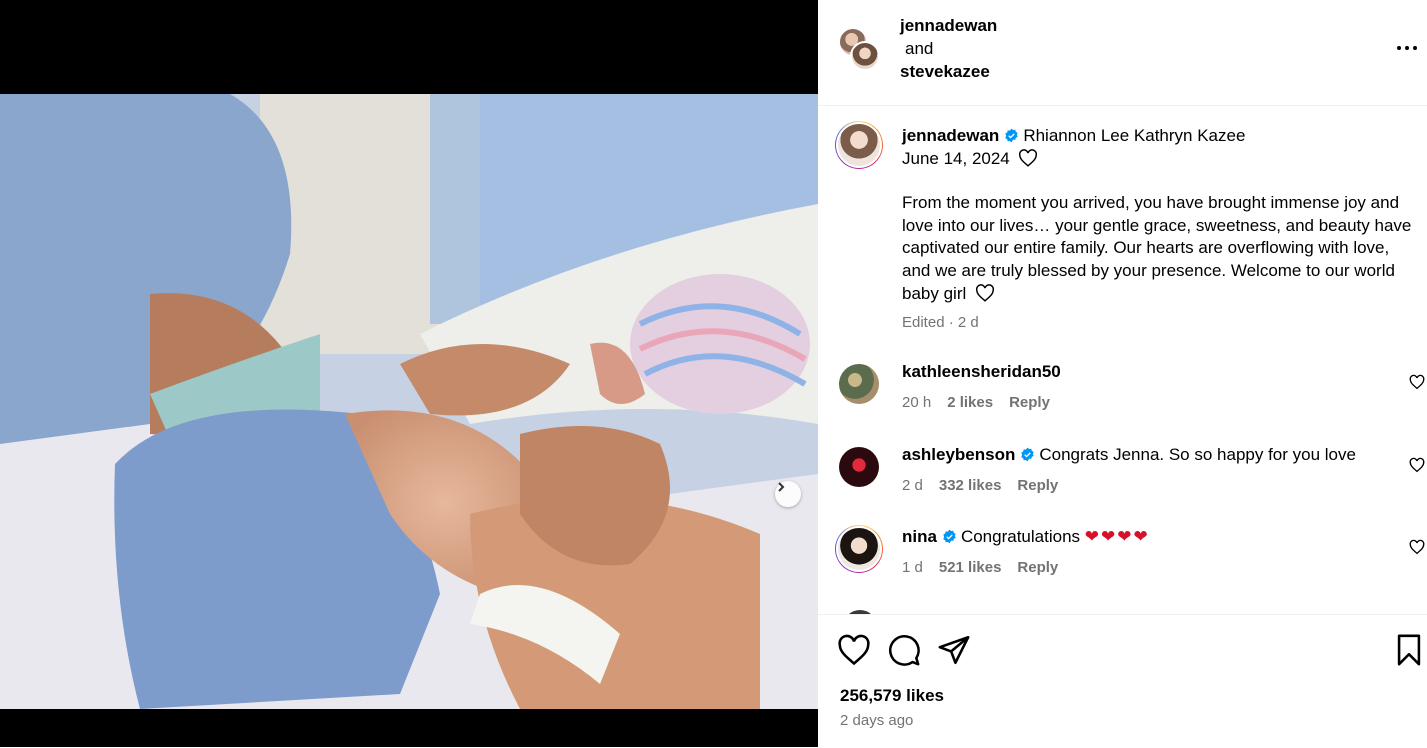 This screenshot has width=1427, height=748. What do you see at coordinates (854, 650) in the screenshot?
I see `like-heart-icon` at bounding box center [854, 650].